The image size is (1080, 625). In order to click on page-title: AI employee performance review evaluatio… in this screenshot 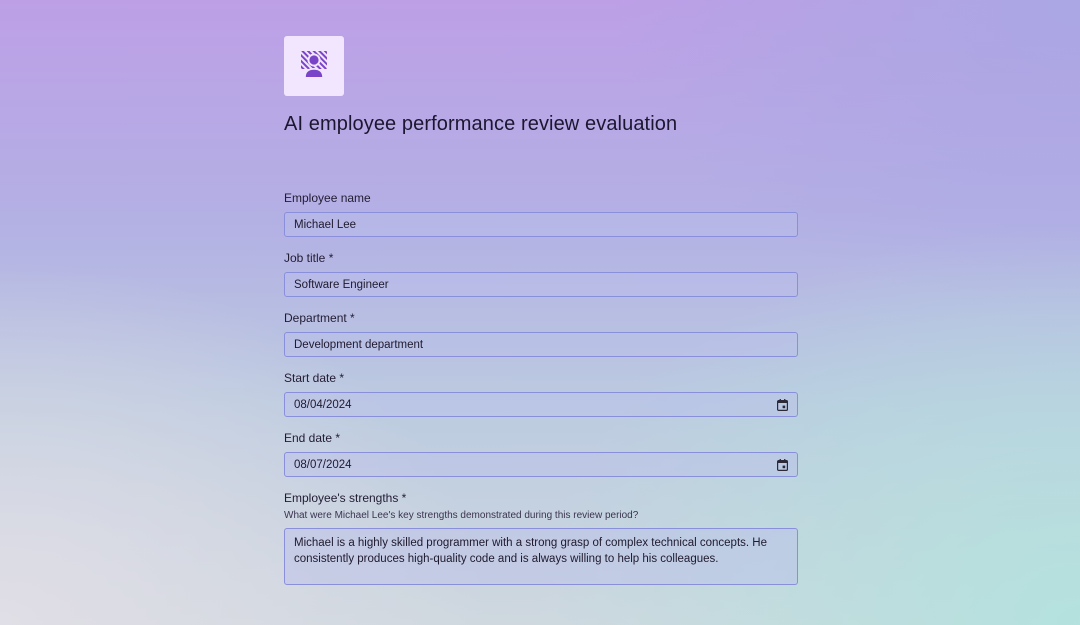, I will do `click(481, 124)`.